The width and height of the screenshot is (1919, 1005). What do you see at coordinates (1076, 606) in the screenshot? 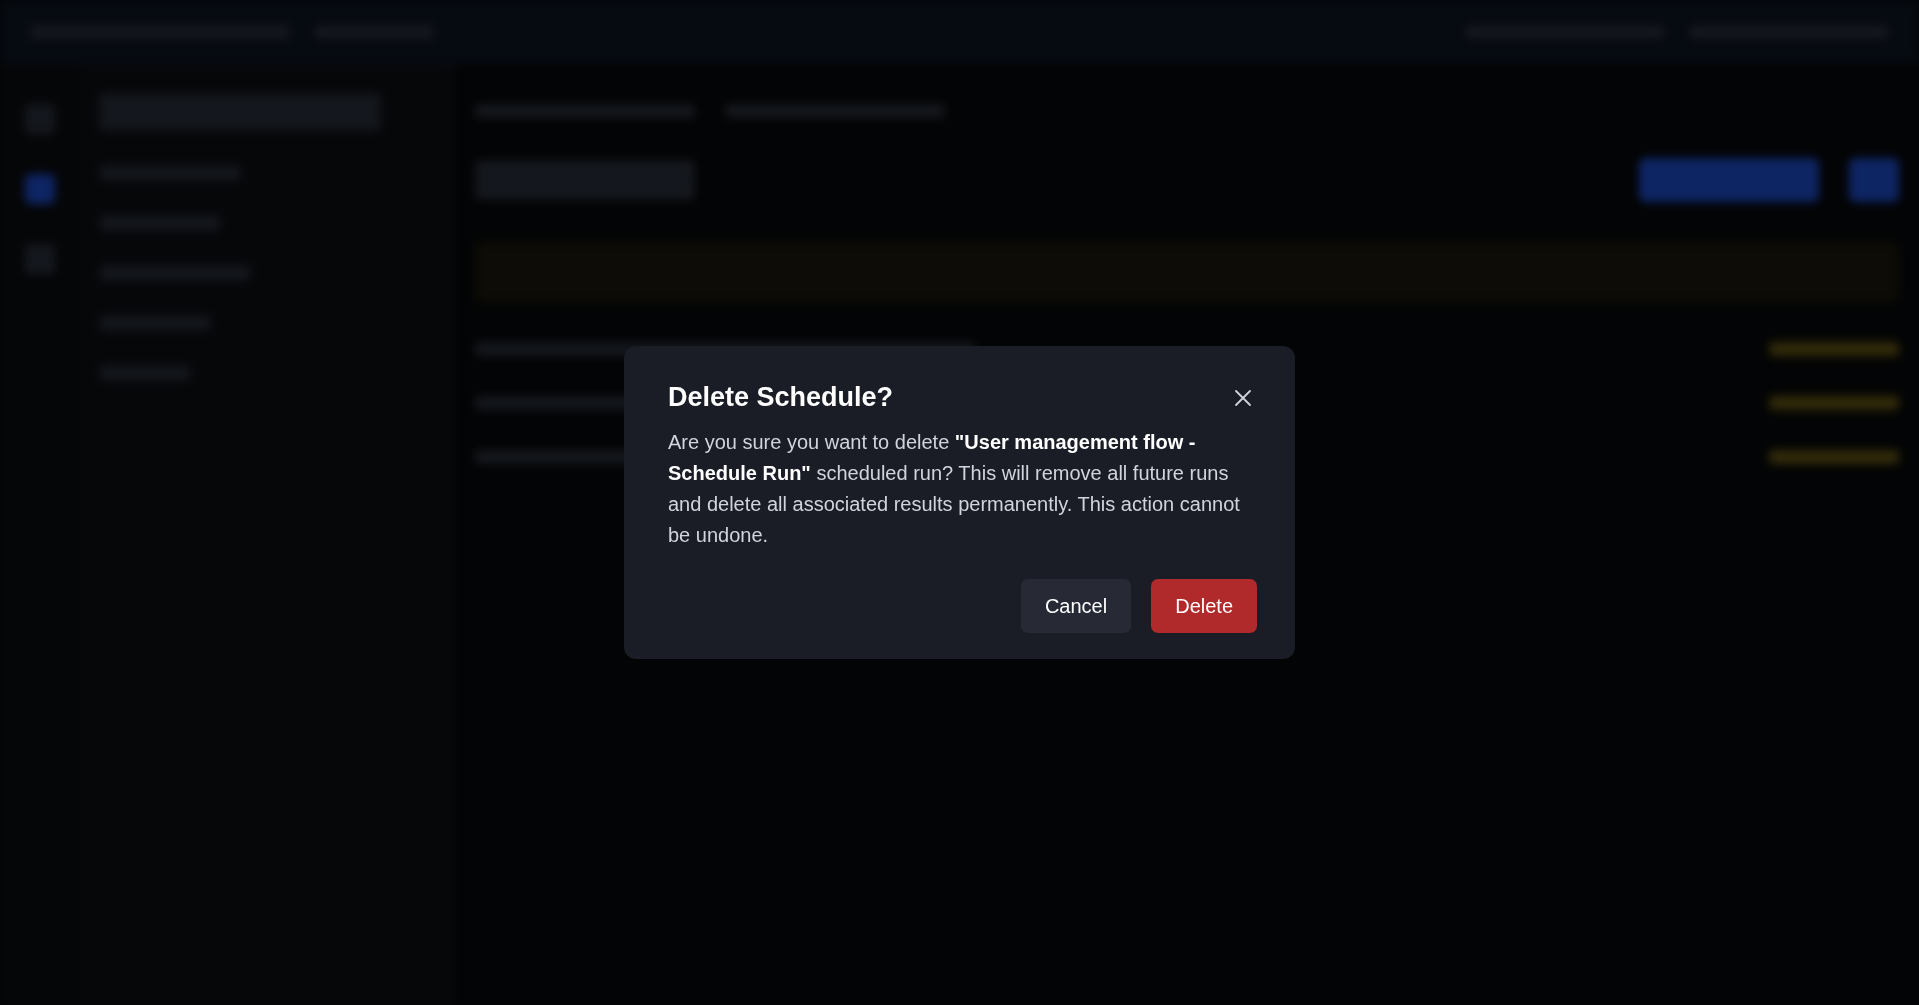
I see `cancel-button: Cancel` at bounding box center [1076, 606].